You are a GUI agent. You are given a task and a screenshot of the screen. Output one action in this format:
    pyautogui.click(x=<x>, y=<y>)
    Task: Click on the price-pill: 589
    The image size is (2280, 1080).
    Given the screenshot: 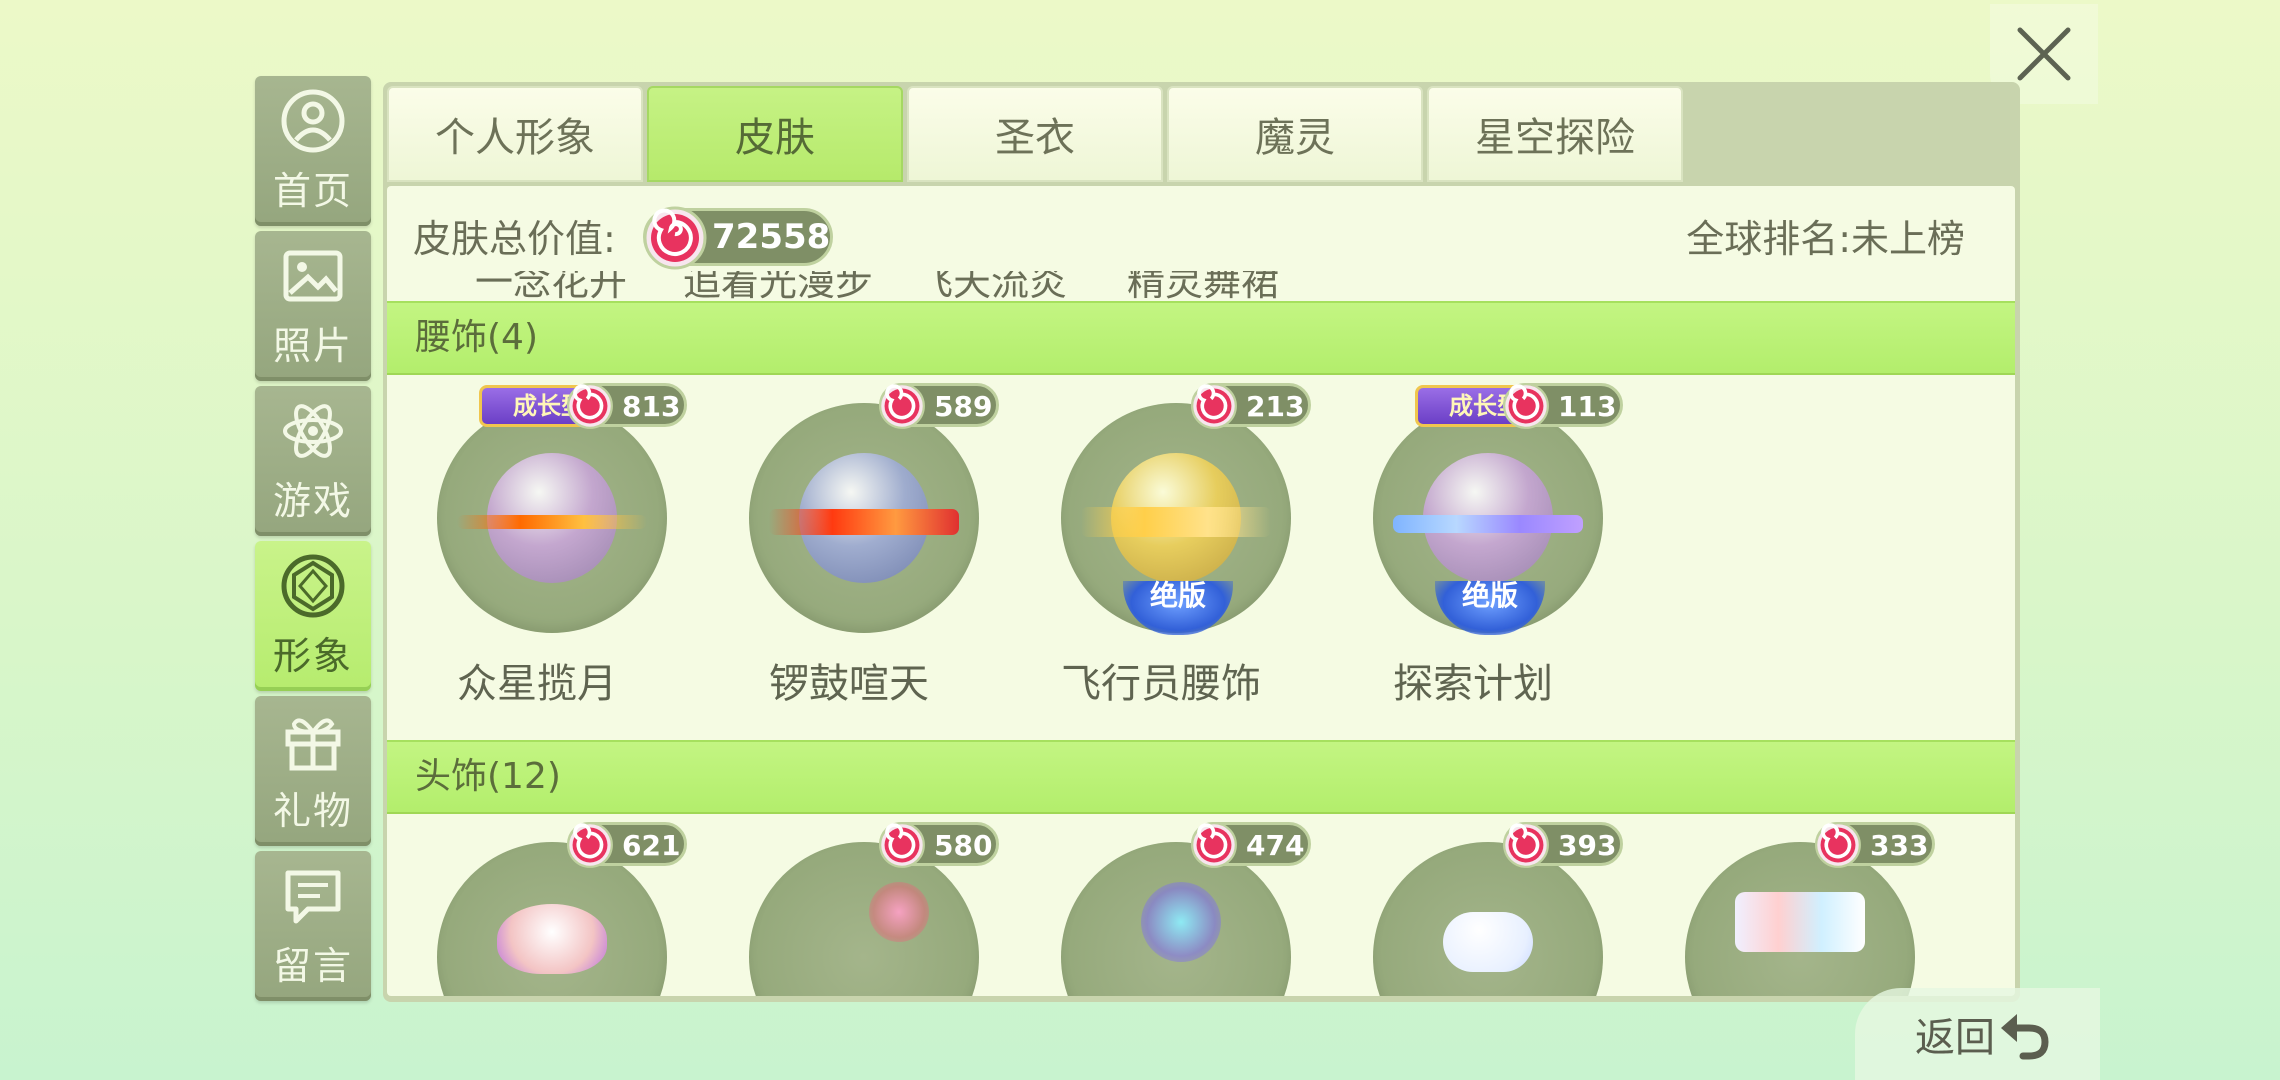 What is the action you would take?
    pyautogui.click(x=939, y=406)
    